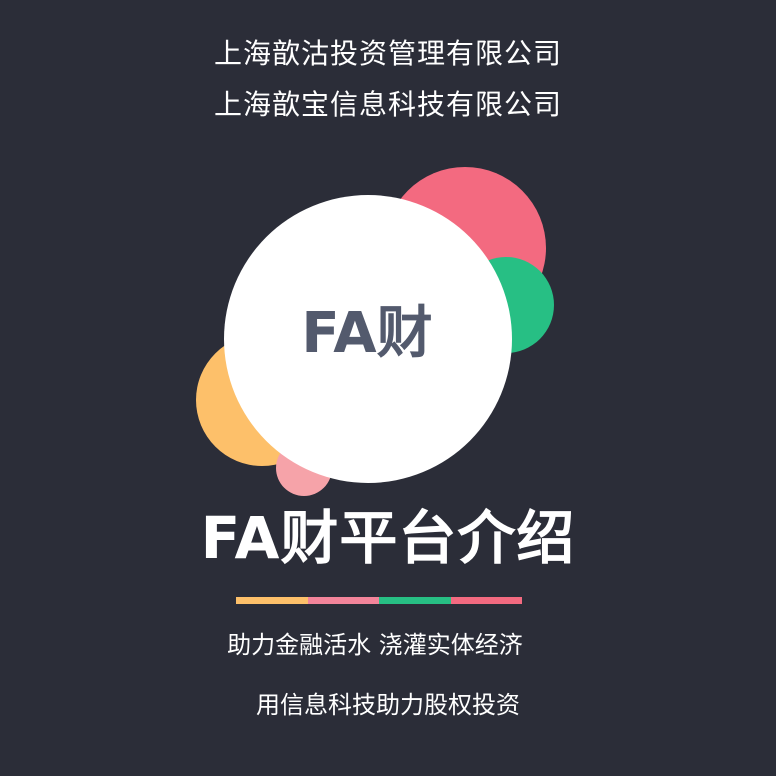 The image size is (776, 776). What do you see at coordinates (375, 645) in the screenshot?
I see `tagline-1: 助力金融活水 浇灌实体经济` at bounding box center [375, 645].